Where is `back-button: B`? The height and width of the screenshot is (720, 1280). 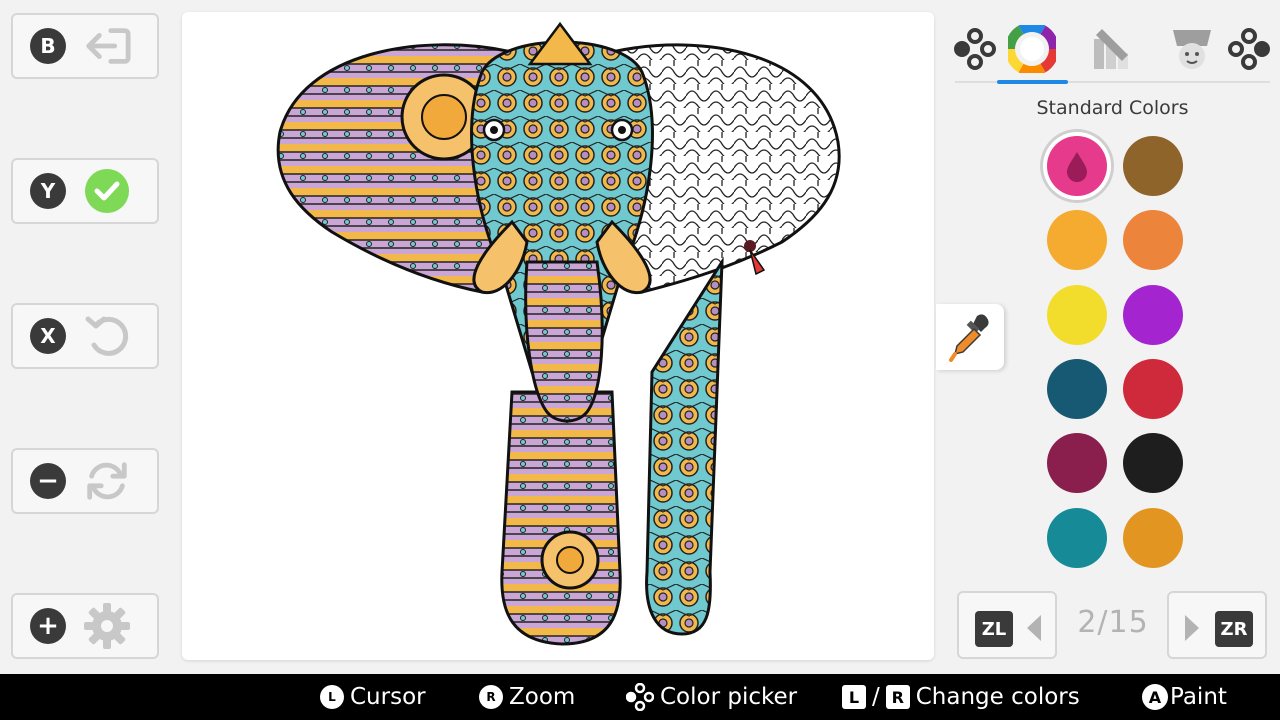 back-button: B is located at coordinates (85, 46).